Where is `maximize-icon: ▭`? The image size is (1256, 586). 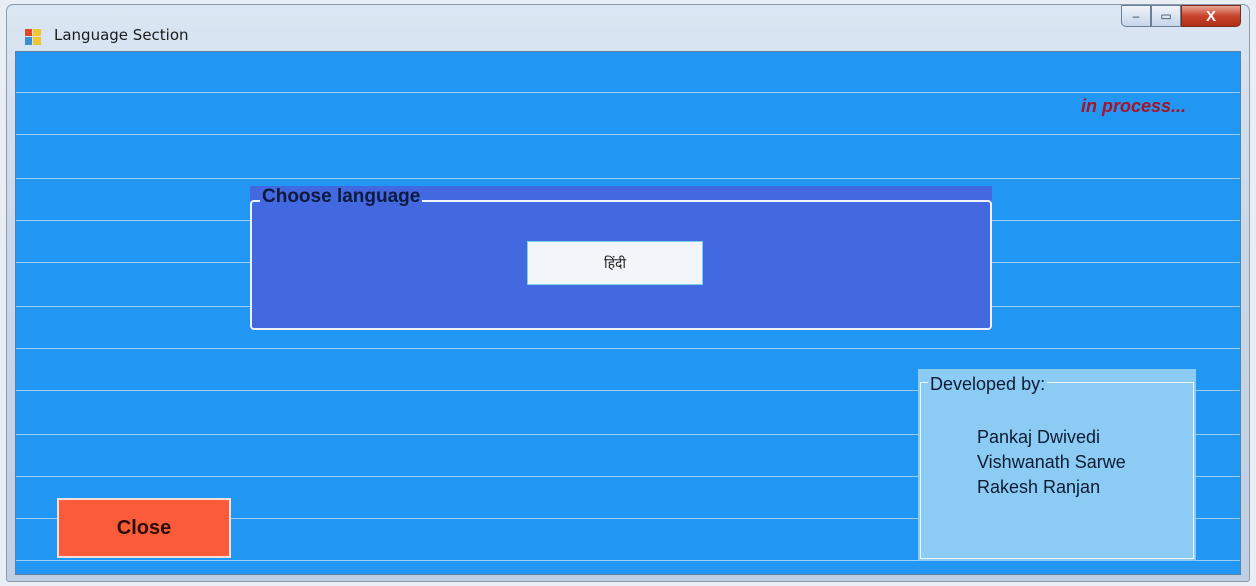 maximize-icon: ▭ is located at coordinates (1166, 16).